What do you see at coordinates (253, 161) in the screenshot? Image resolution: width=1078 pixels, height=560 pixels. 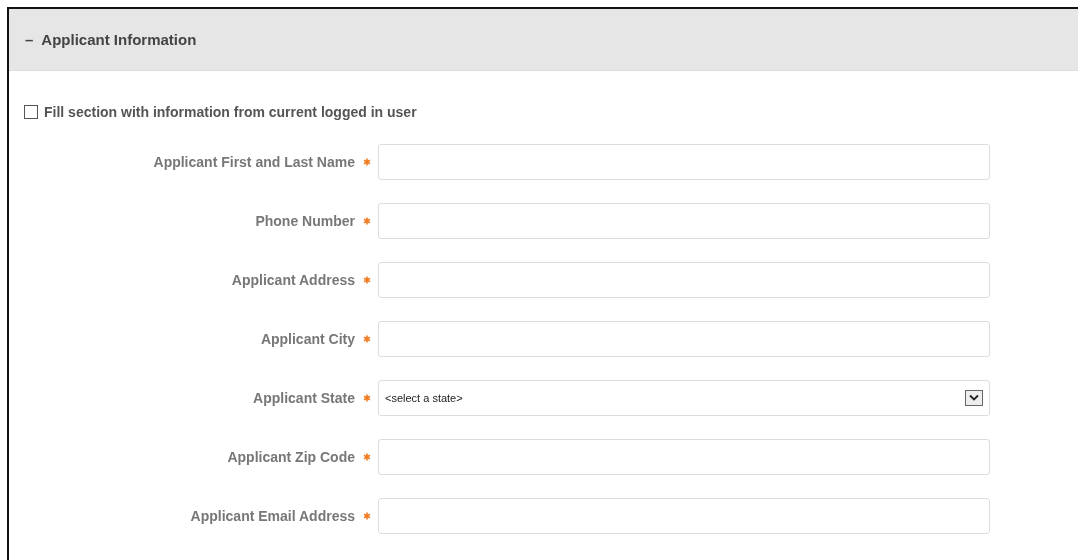 I see `field-label: Applicant First and Last Name` at bounding box center [253, 161].